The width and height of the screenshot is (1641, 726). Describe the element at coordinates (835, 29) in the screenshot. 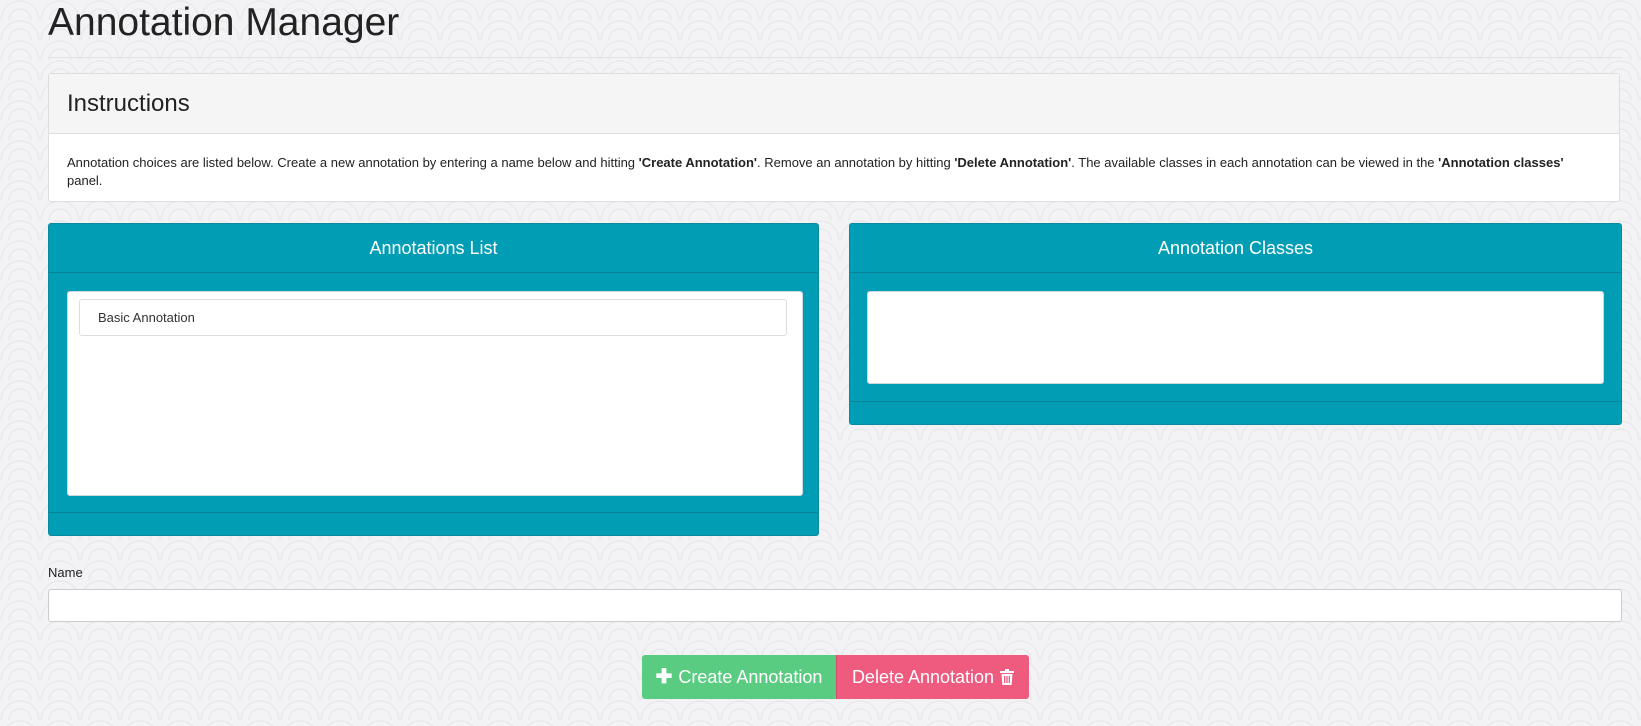

I see `page-header: Annotation Manager` at that location.